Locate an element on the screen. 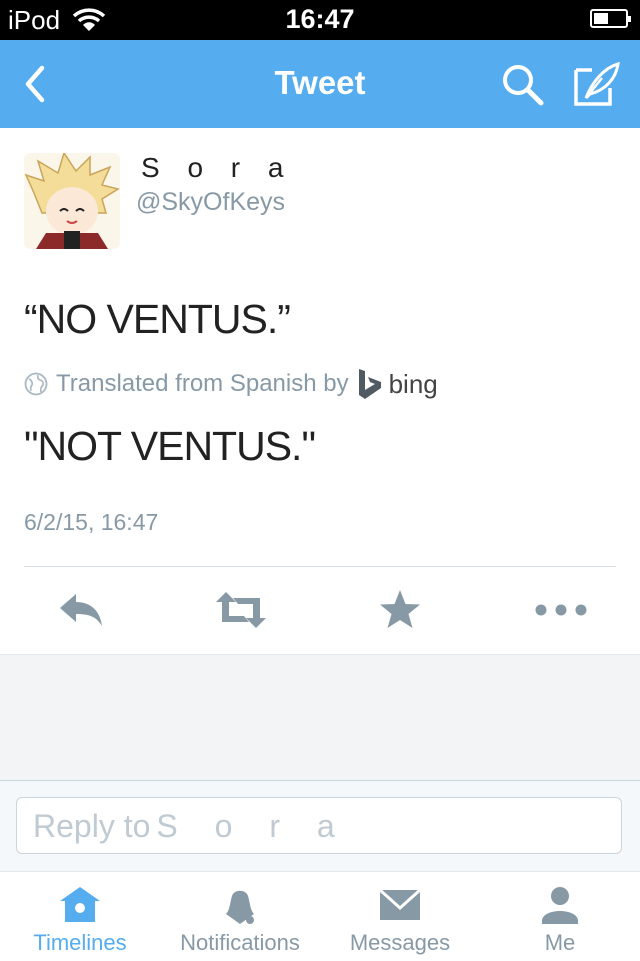  tweet-timestamp: 6/2/15, 16:47 is located at coordinates (91, 522).